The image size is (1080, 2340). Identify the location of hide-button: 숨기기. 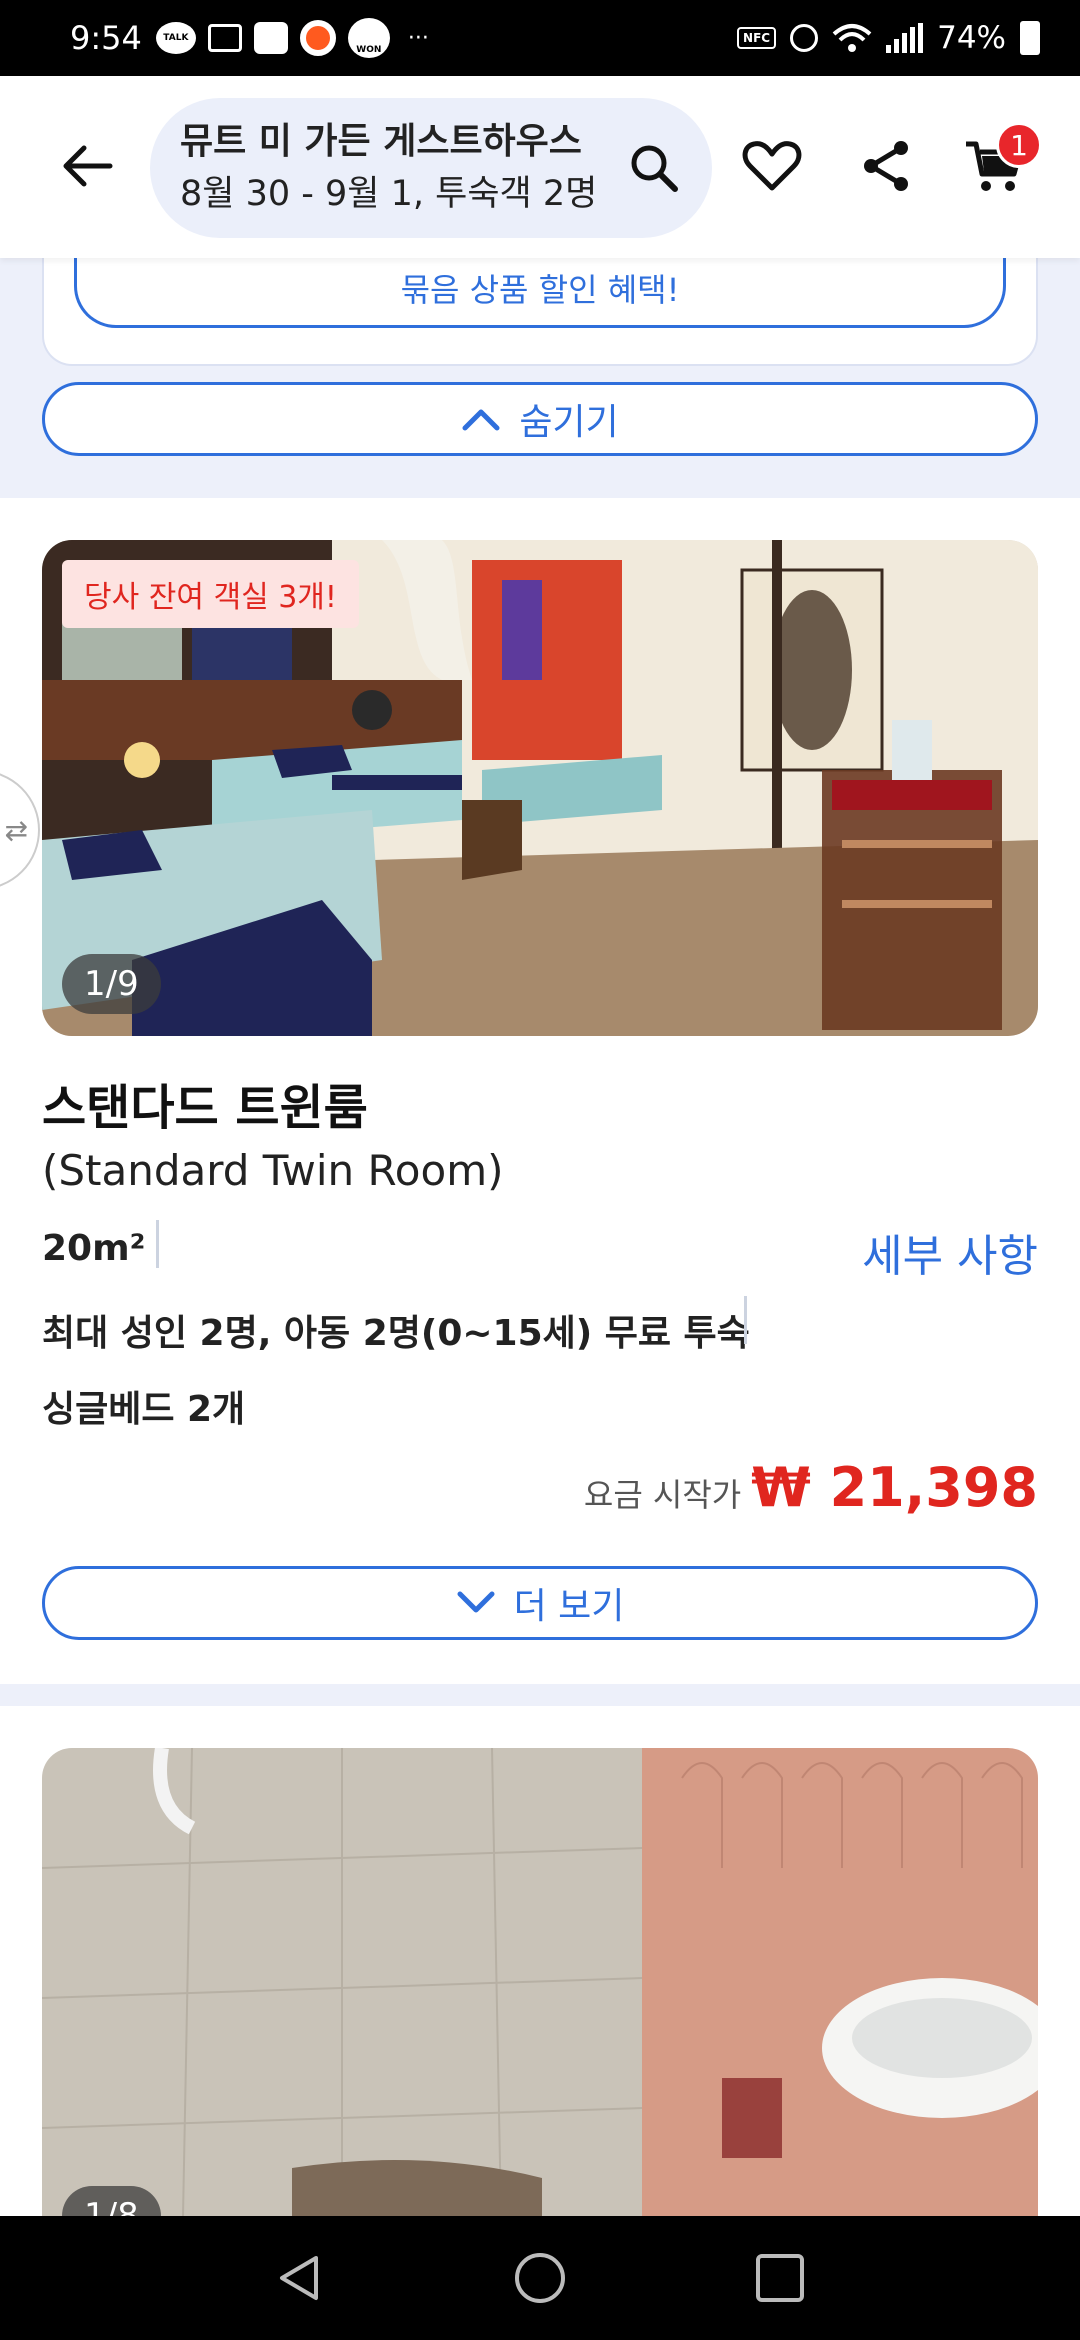
(540, 419).